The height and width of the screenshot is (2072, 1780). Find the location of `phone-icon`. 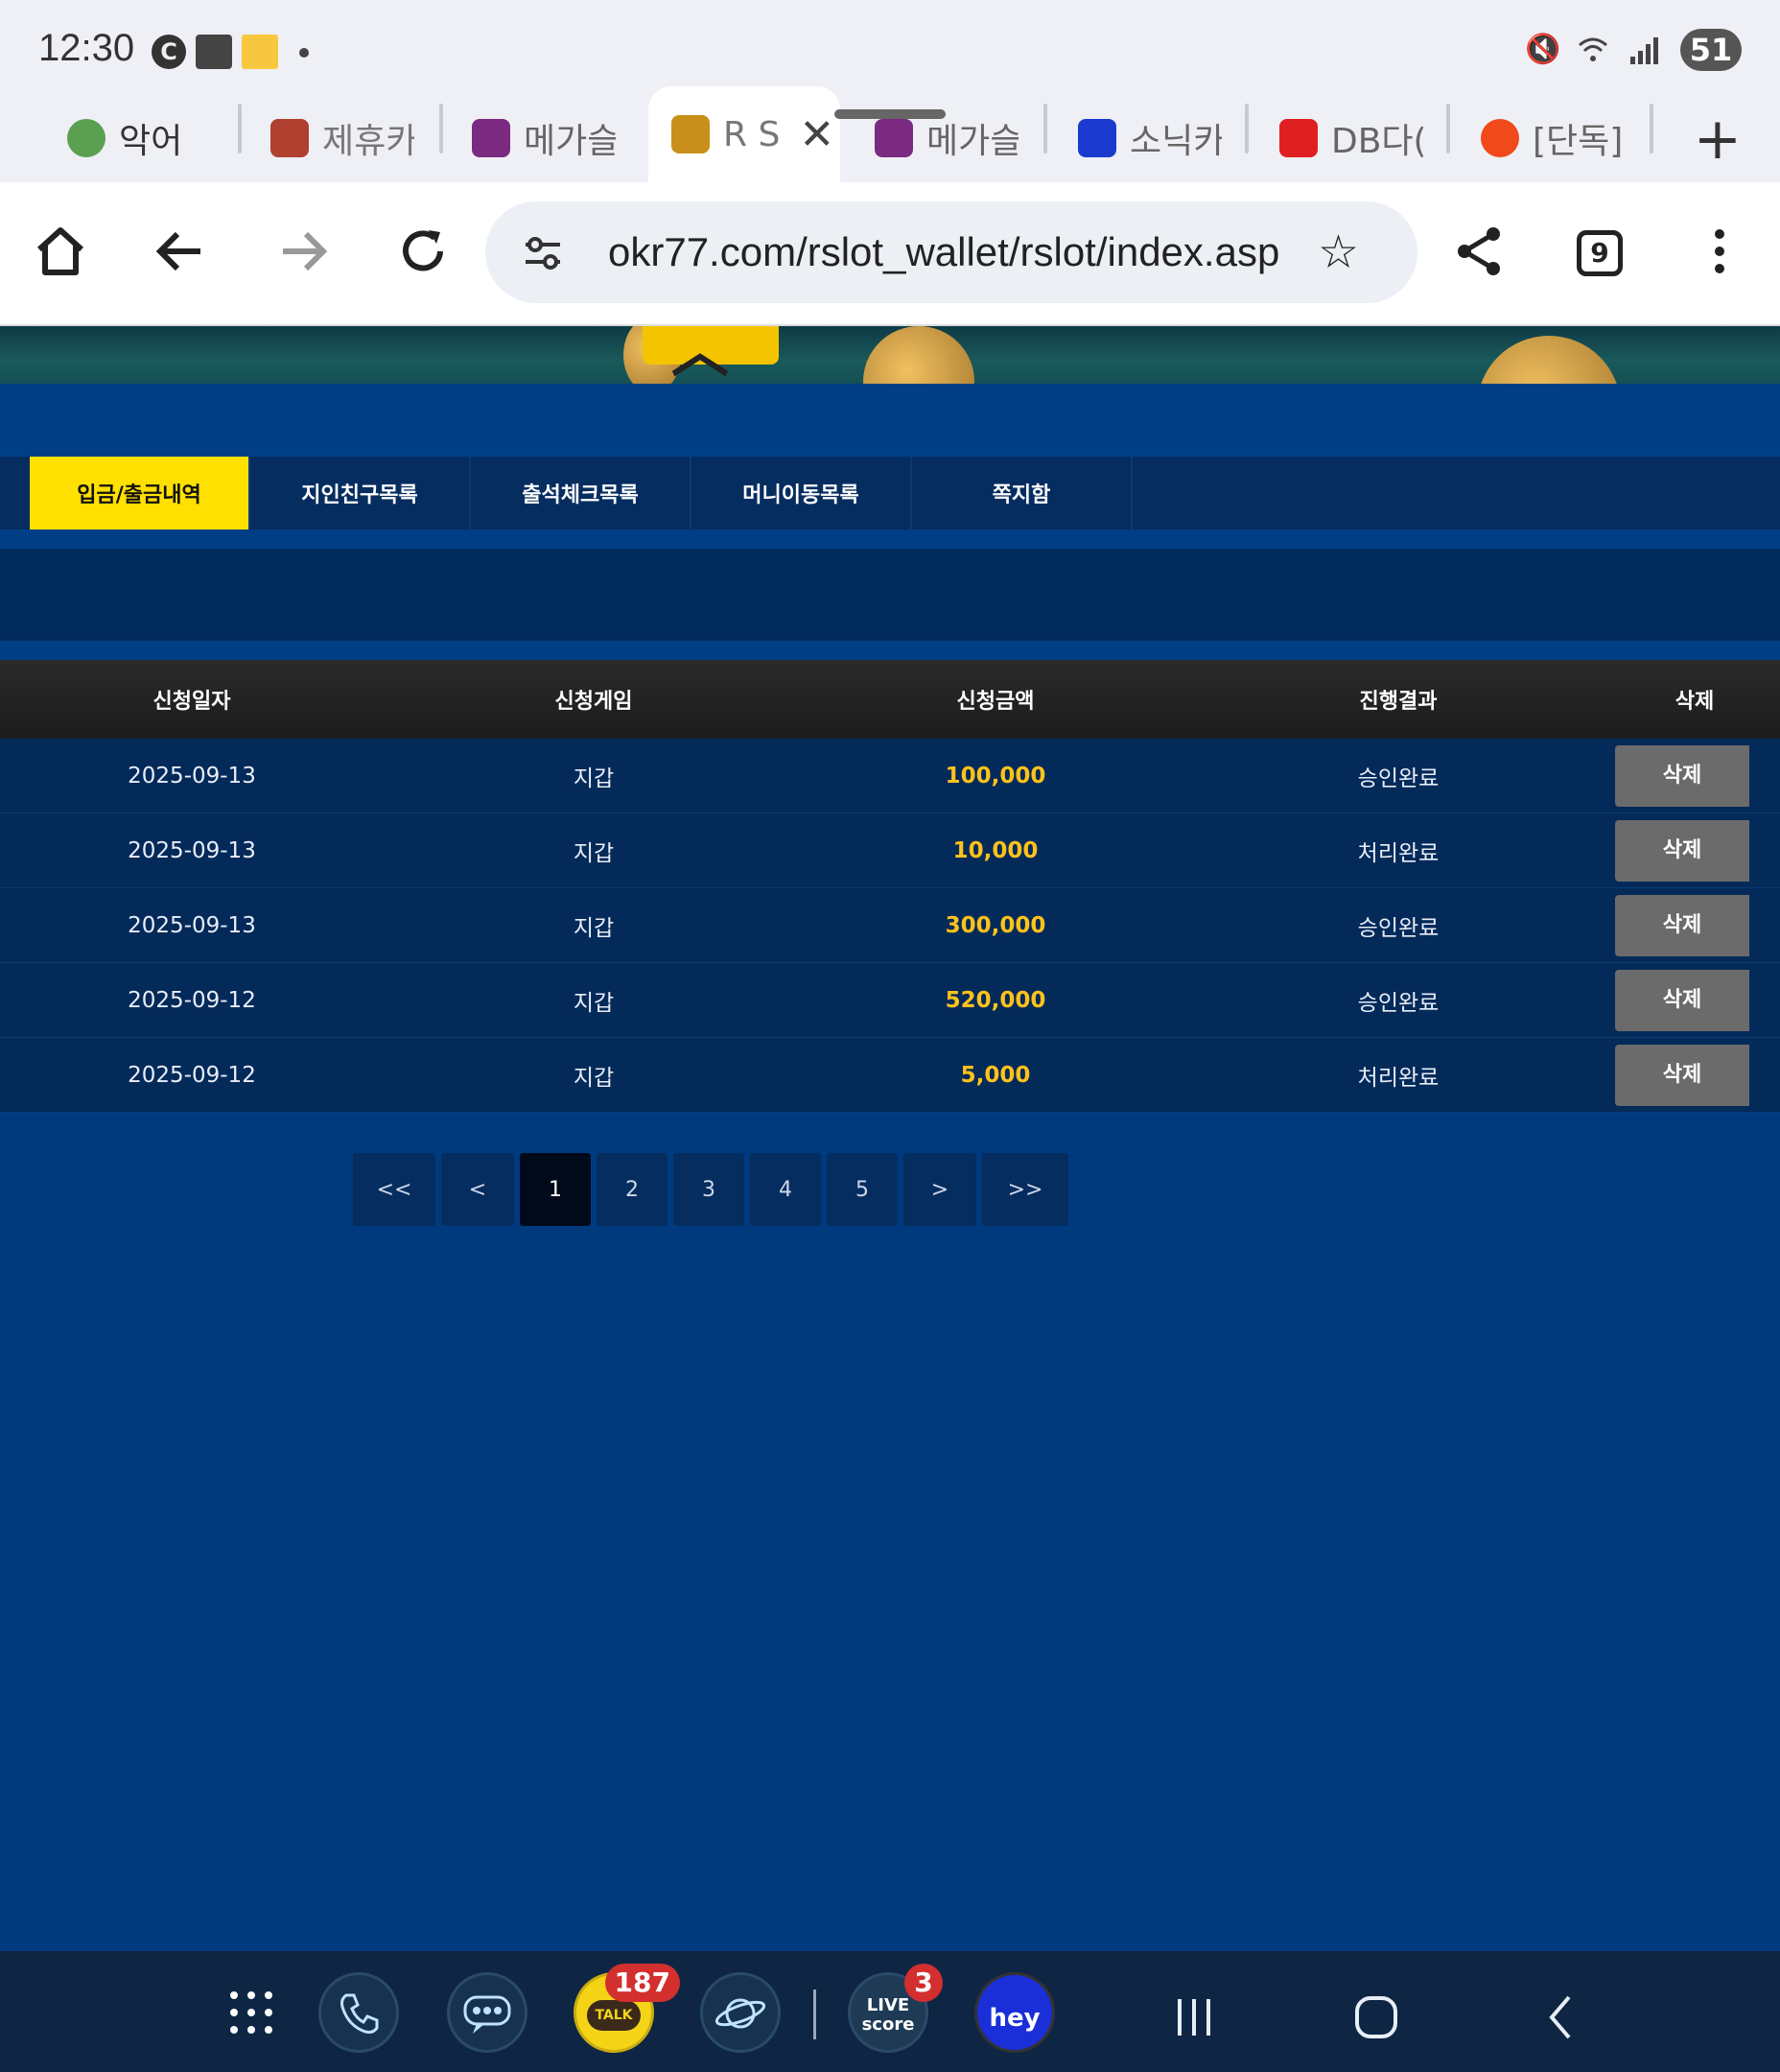

phone-icon is located at coordinates (358, 2012).